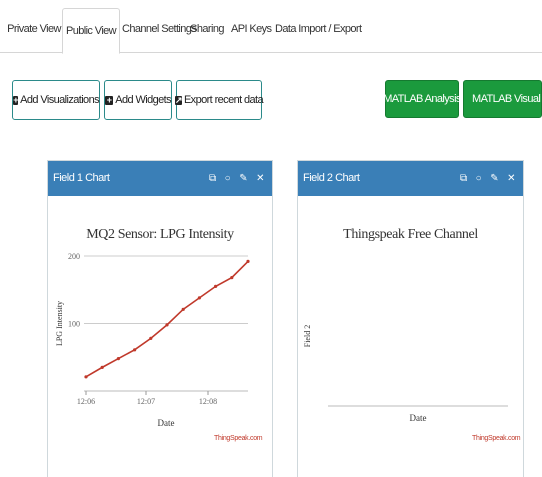 The height and width of the screenshot is (477, 542). I want to click on matlab-analysis-button: MATLAB Analysis, so click(422, 99).